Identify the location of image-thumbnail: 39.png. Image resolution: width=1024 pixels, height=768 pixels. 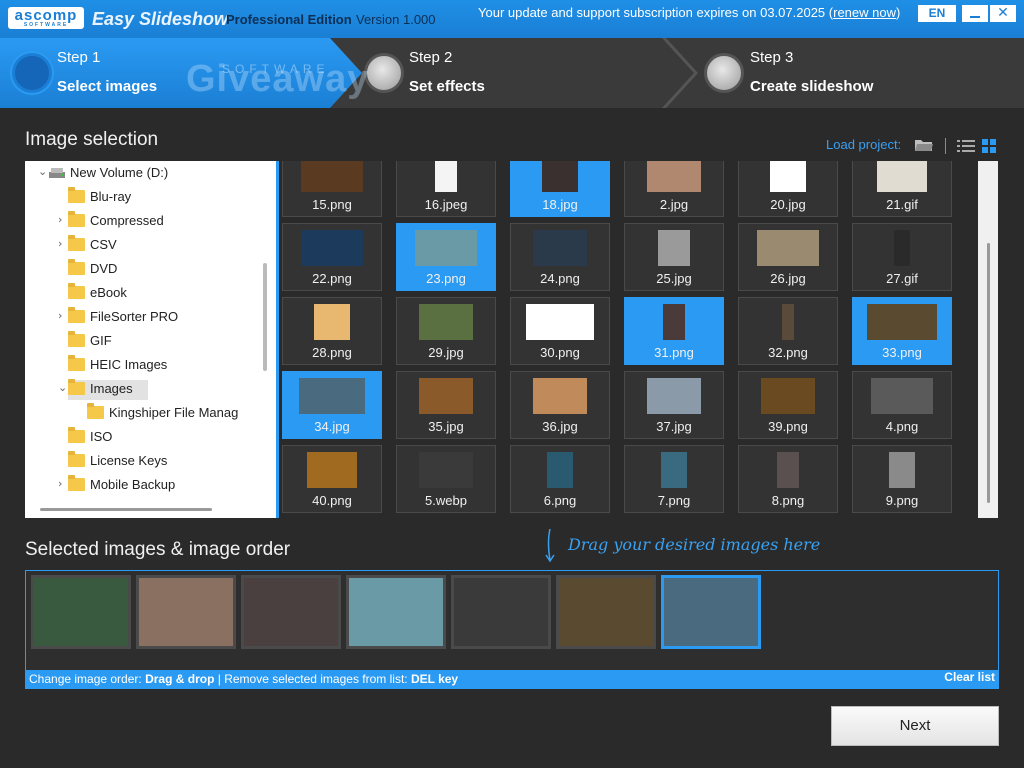
(788, 405).